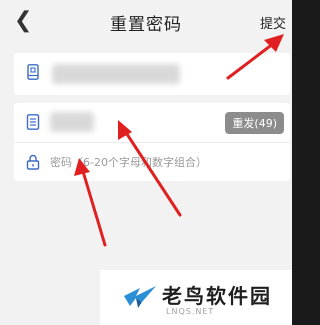 Image resolution: width=320 pixels, height=325 pixels. I want to click on password-field: 密码（6-20个字母和数字组合）, so click(152, 162).